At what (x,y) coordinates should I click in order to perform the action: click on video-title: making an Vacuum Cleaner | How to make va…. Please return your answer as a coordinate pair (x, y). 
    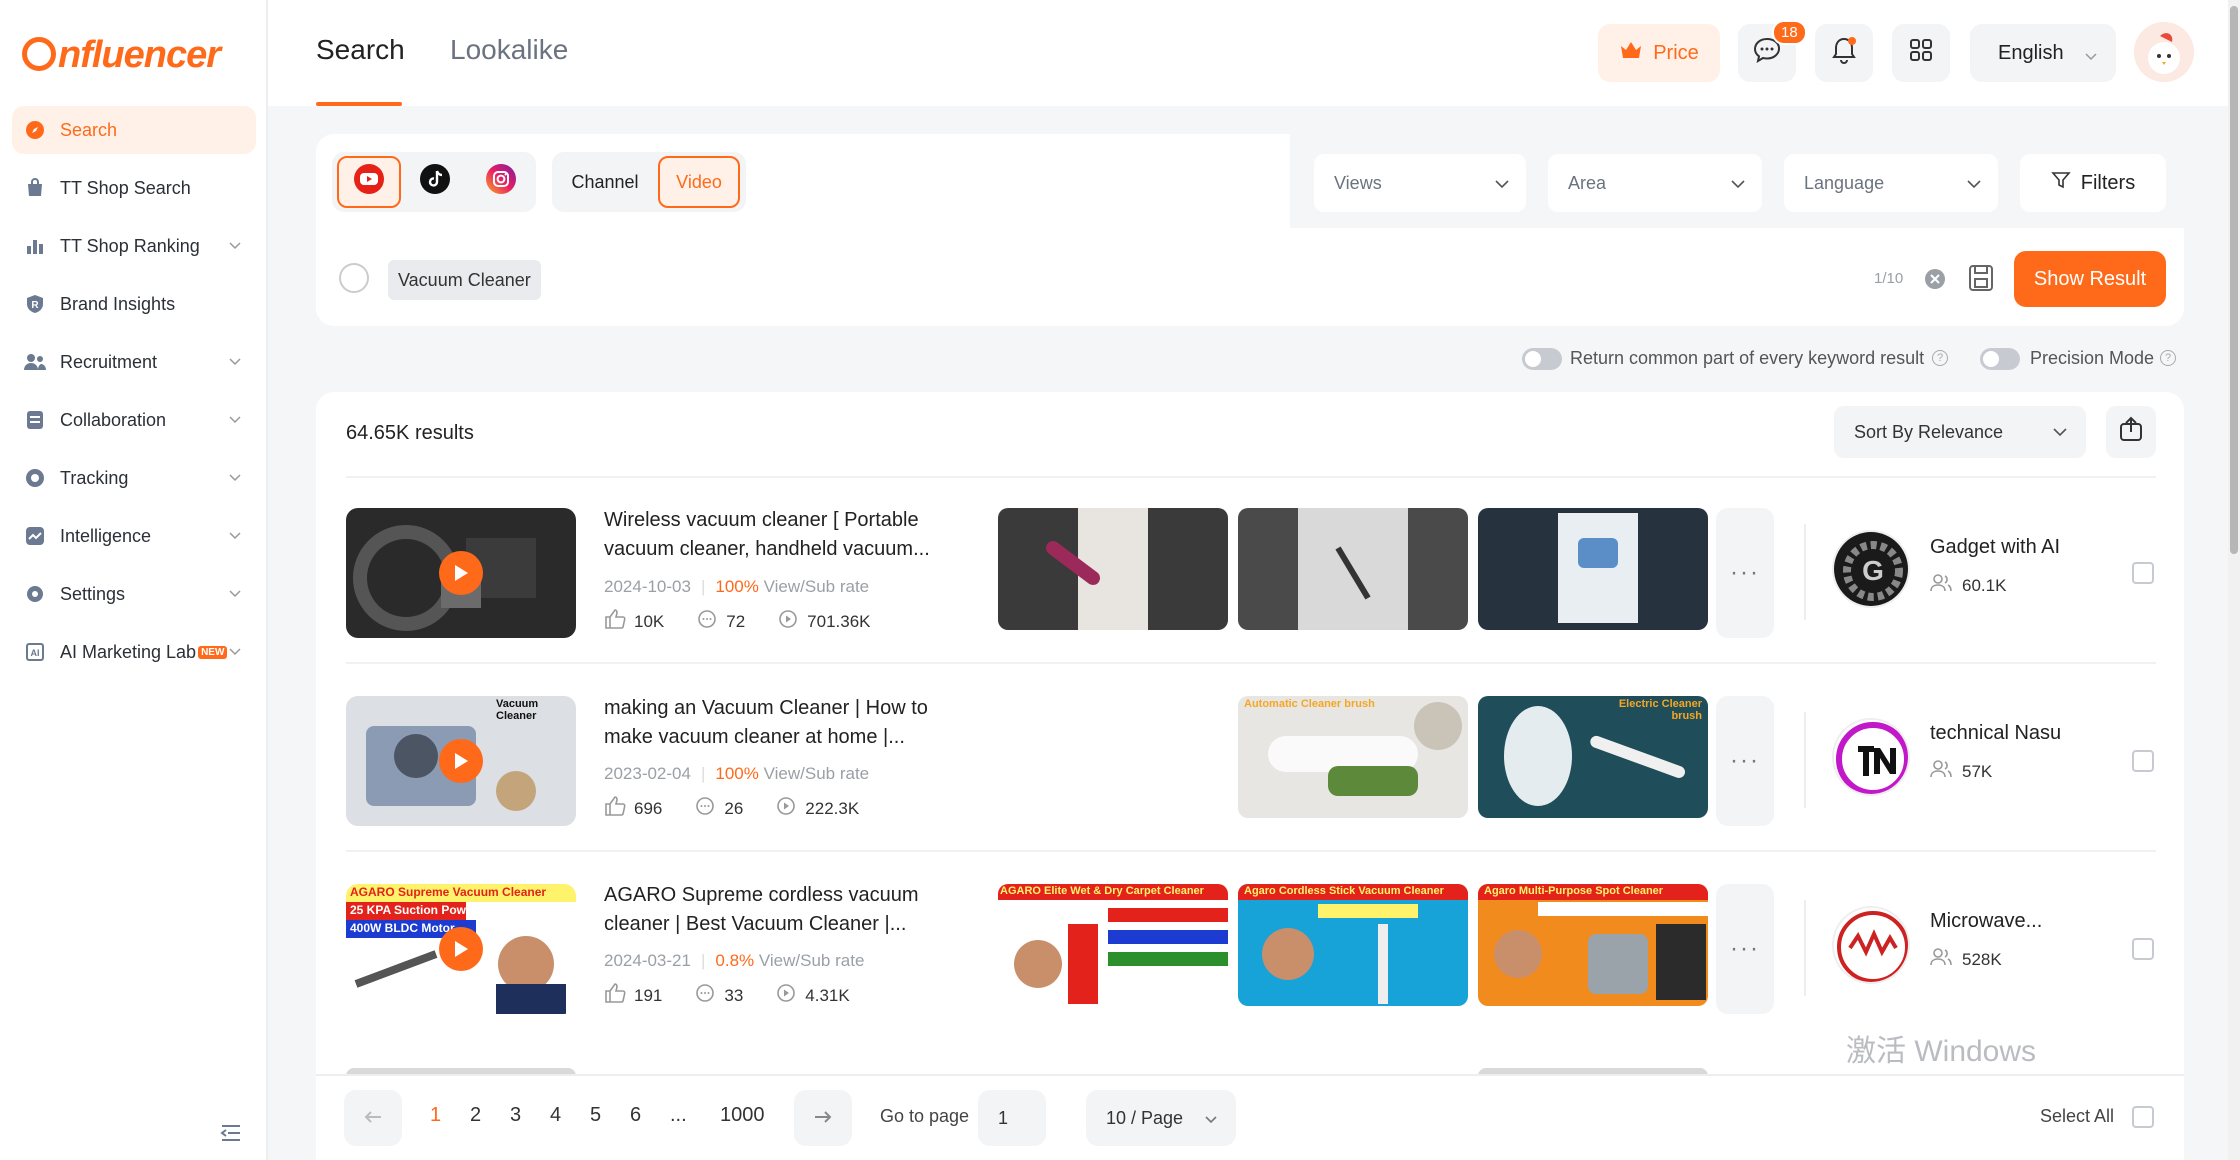
    Looking at the image, I should click on (784, 723).